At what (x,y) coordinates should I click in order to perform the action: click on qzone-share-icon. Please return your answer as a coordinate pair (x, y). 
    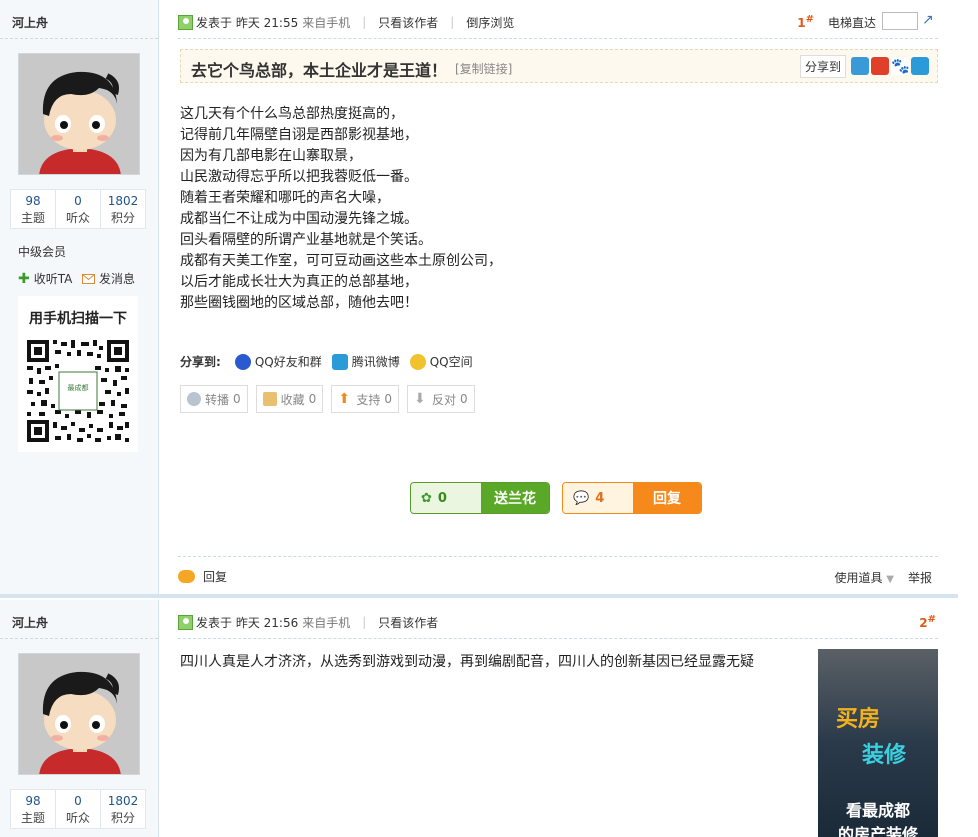
    Looking at the image, I should click on (860, 66).